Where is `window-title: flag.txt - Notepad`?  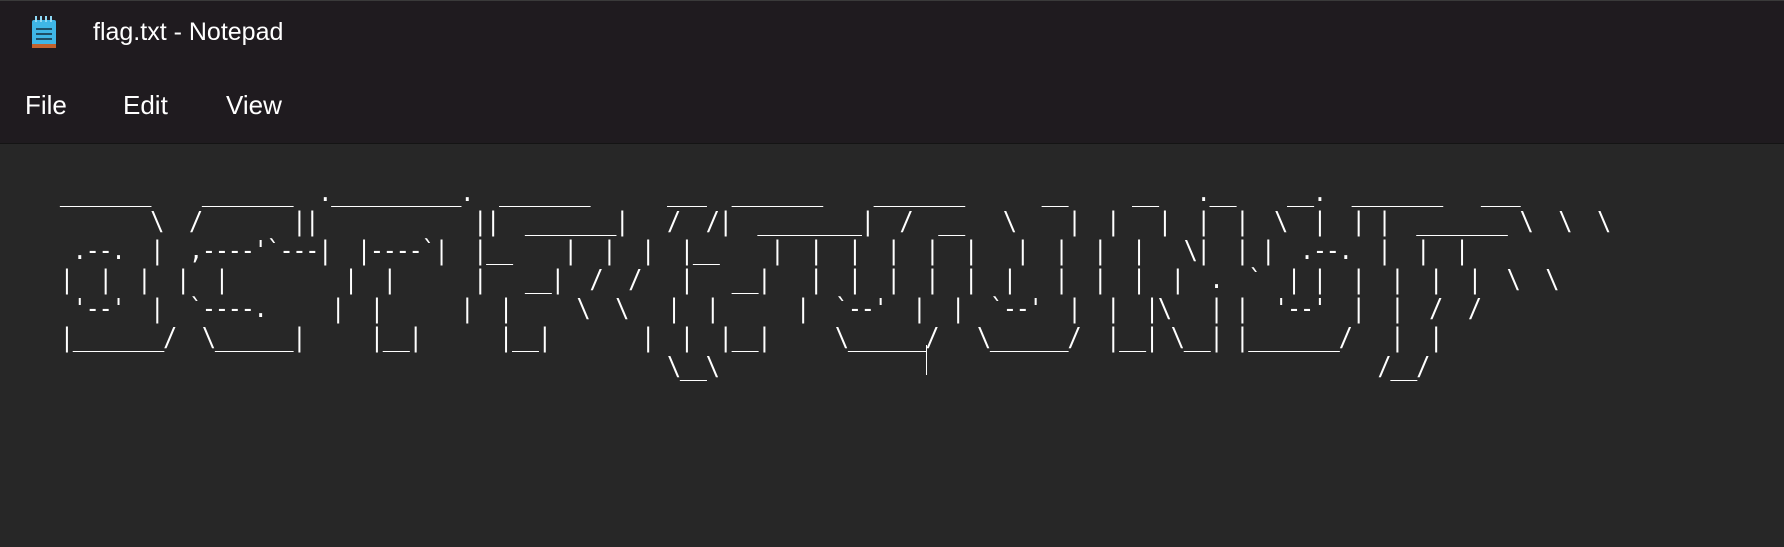 window-title: flag.txt - Notepad is located at coordinates (188, 32).